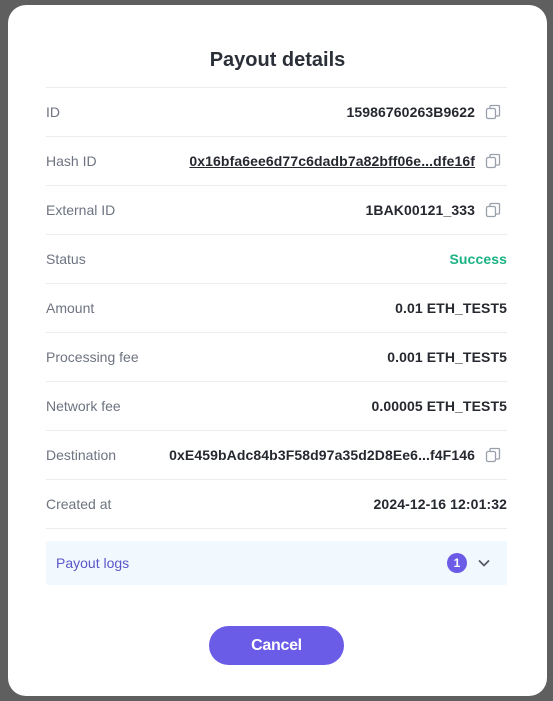  I want to click on row-id: ID 15986760263B9622, so click(276, 111).